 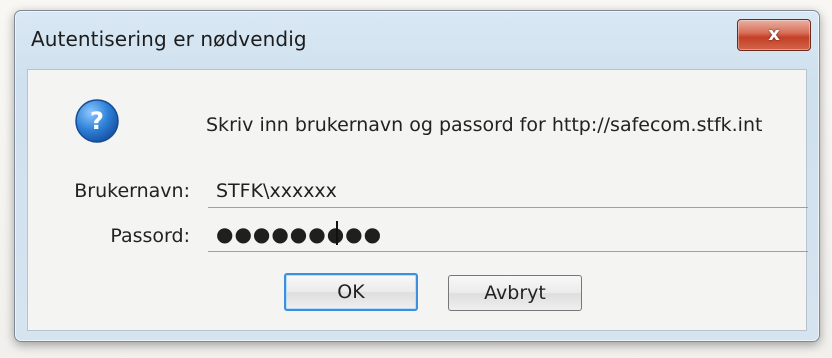 I want to click on username-field: STFK\xxxxxx, so click(x=508, y=190).